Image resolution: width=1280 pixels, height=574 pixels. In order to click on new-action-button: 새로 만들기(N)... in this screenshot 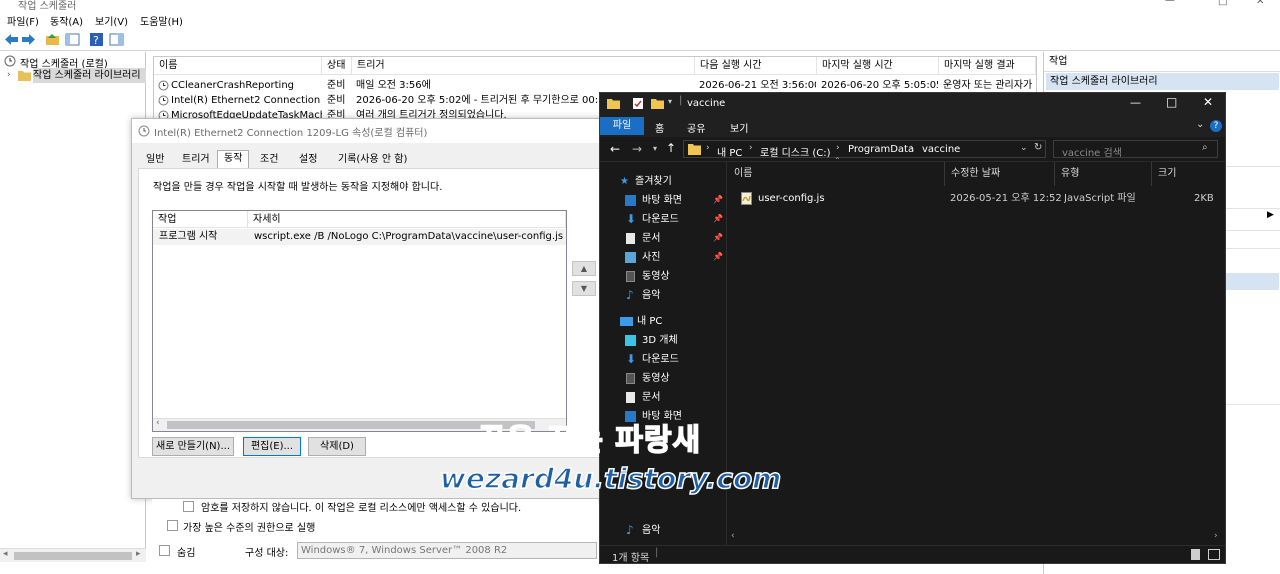, I will do `click(193, 446)`.